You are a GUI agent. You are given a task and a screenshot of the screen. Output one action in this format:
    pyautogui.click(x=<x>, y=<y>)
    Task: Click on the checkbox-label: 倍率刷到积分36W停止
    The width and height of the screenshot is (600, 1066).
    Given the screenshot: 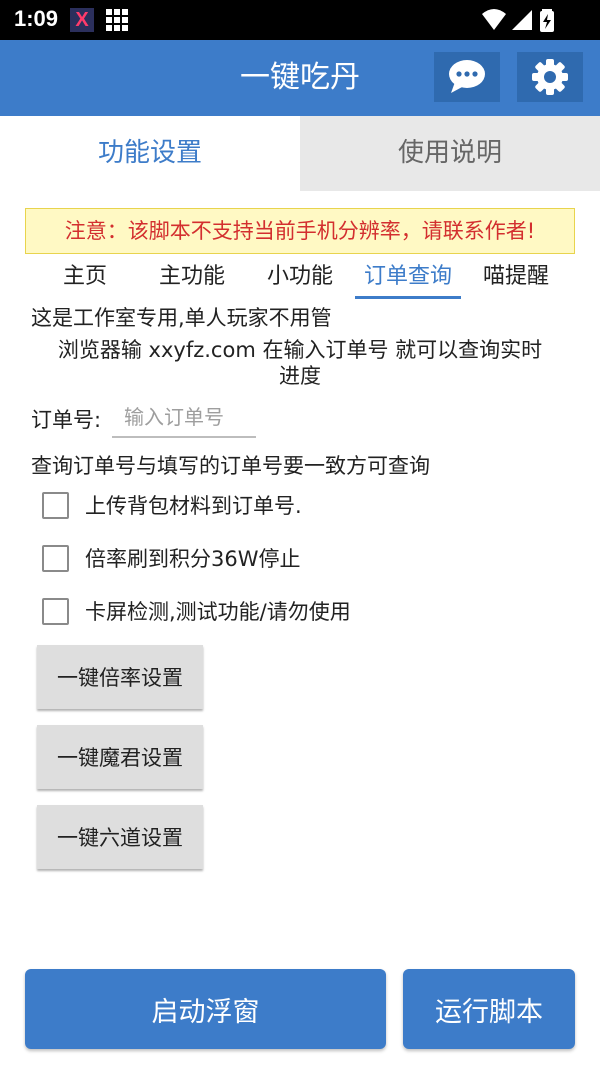 What is the action you would take?
    pyautogui.click(x=193, y=559)
    